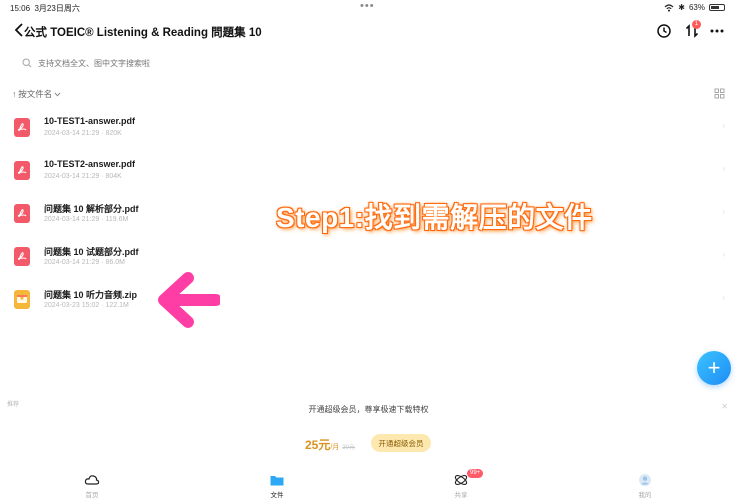  What do you see at coordinates (14, 94) in the screenshot?
I see `sort-up-icon: ↑` at bounding box center [14, 94].